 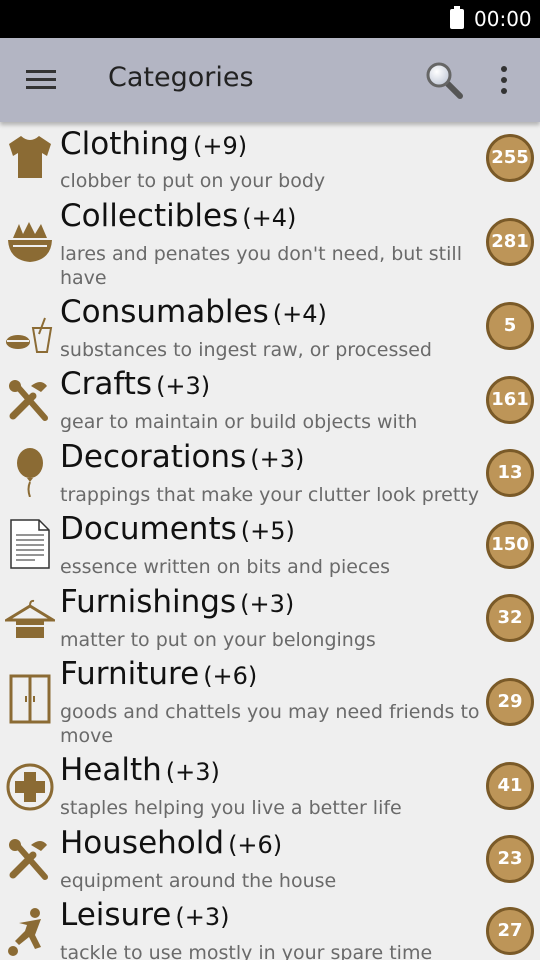 I want to click on wardrobe-icon, so click(x=30, y=699).